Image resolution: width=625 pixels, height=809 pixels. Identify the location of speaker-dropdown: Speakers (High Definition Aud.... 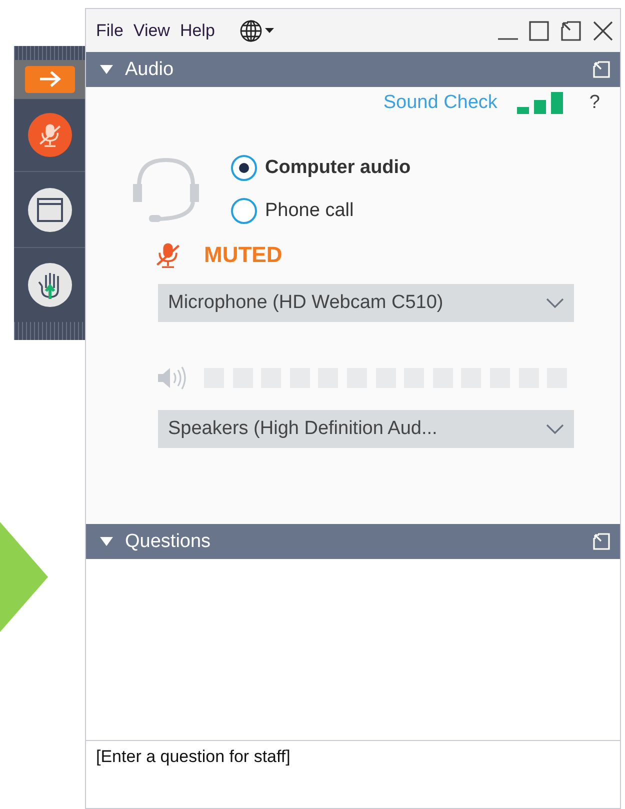
(366, 429).